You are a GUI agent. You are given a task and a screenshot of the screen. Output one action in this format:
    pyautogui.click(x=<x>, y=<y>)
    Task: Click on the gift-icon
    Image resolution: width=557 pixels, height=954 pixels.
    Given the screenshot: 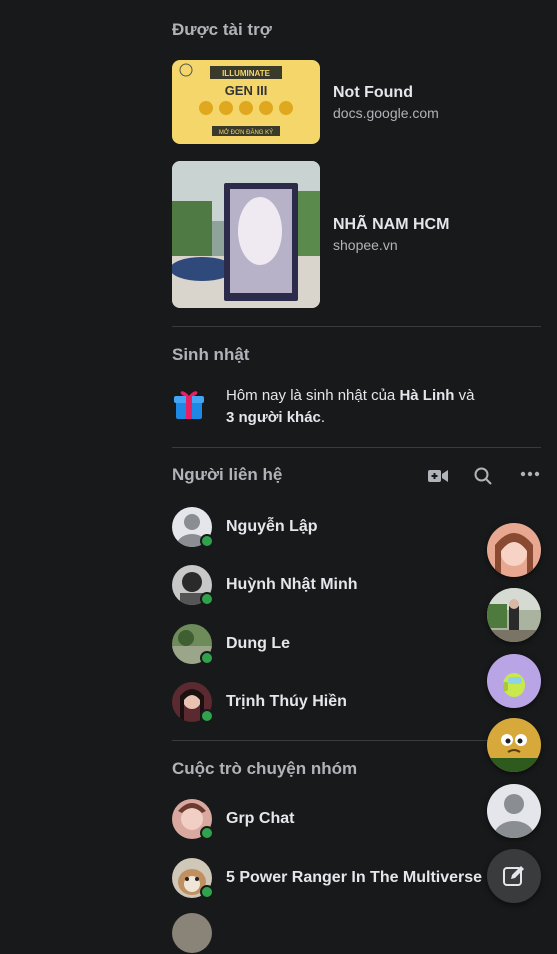 What is the action you would take?
    pyautogui.click(x=189, y=408)
    